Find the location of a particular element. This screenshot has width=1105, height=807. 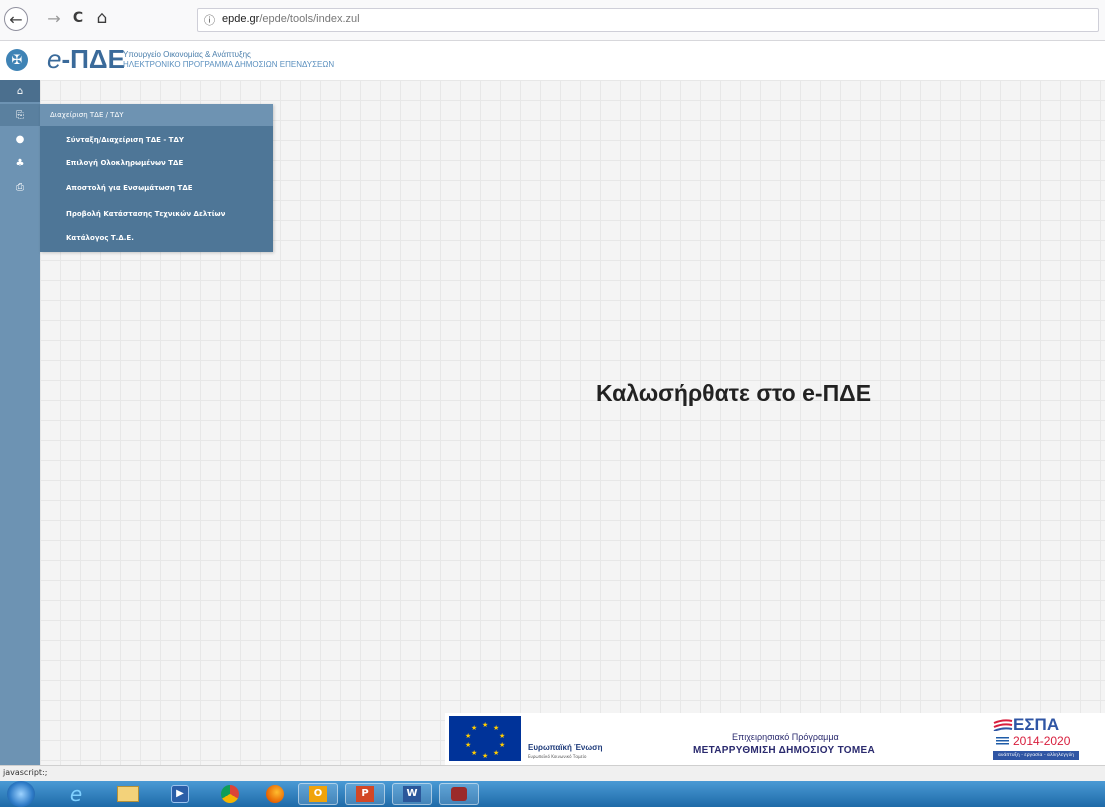

sidebar-comments-button: ● is located at coordinates (20, 139).